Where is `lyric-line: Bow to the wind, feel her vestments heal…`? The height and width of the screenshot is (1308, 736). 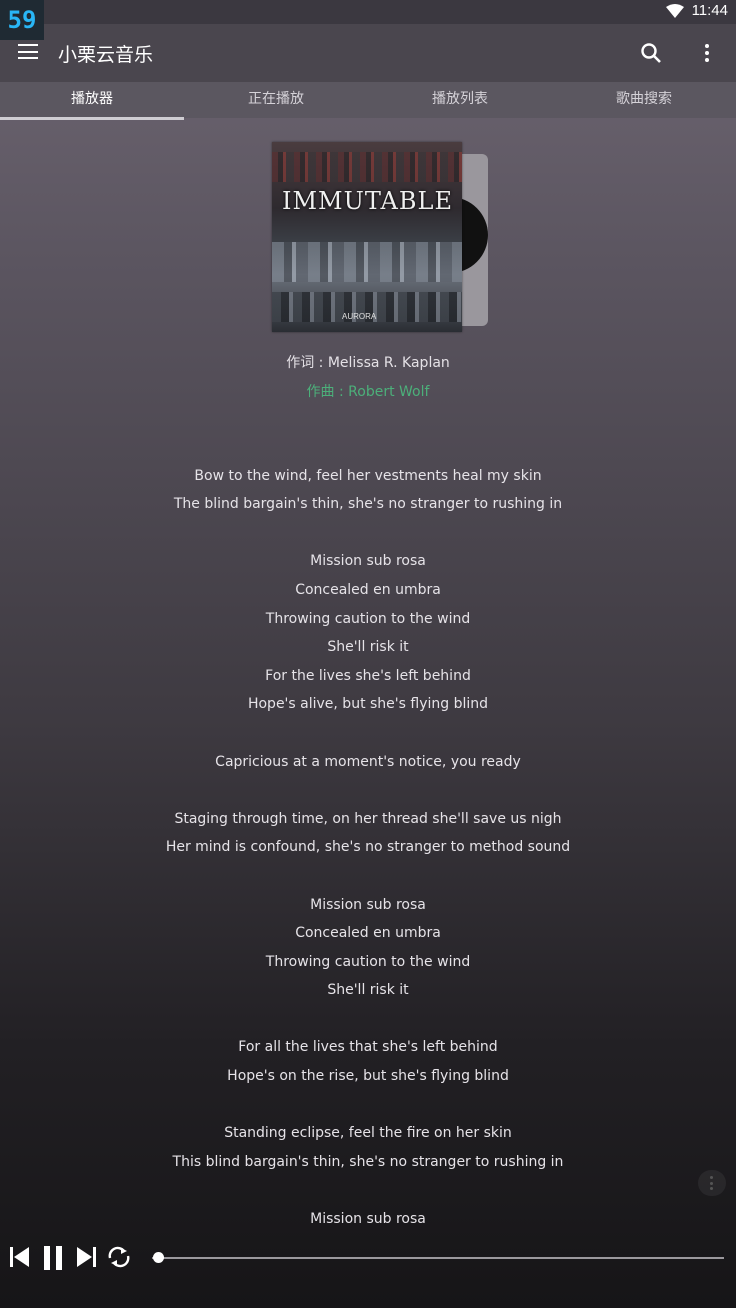
lyric-line: Bow to the wind, feel her vestments heal… is located at coordinates (368, 475).